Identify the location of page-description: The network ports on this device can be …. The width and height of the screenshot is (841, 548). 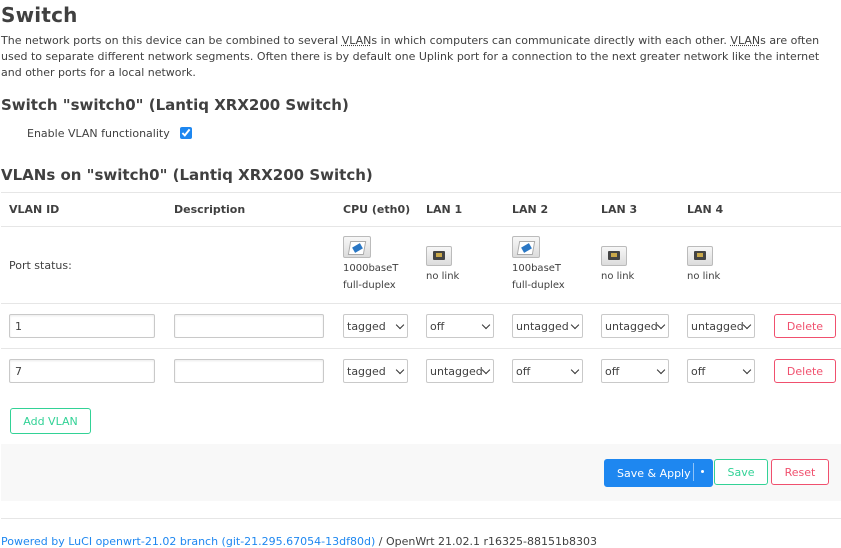
(418, 57).